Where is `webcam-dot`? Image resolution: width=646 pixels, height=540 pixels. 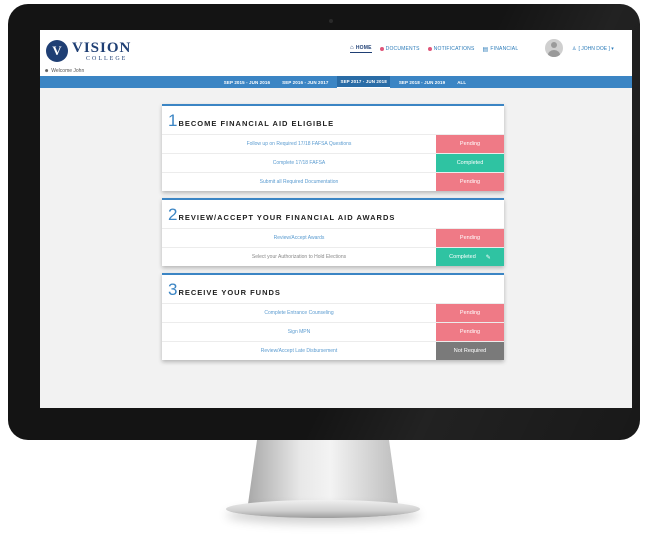
webcam-dot is located at coordinates (331, 21).